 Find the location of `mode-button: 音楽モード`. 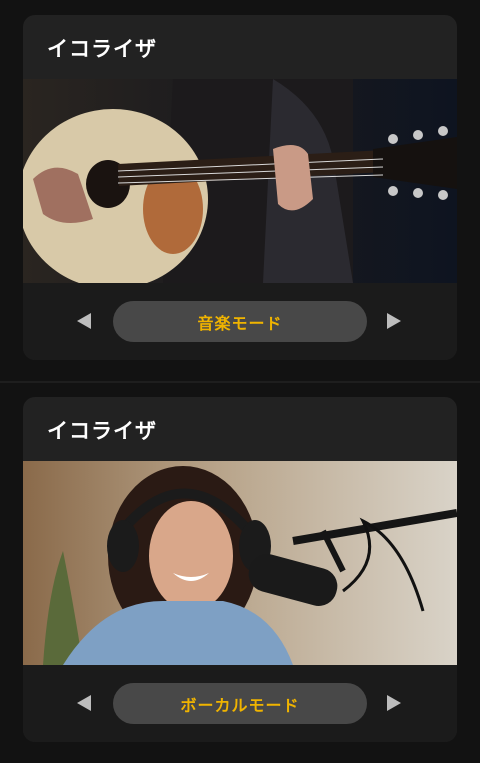

mode-button: 音楽モード is located at coordinates (240, 321).